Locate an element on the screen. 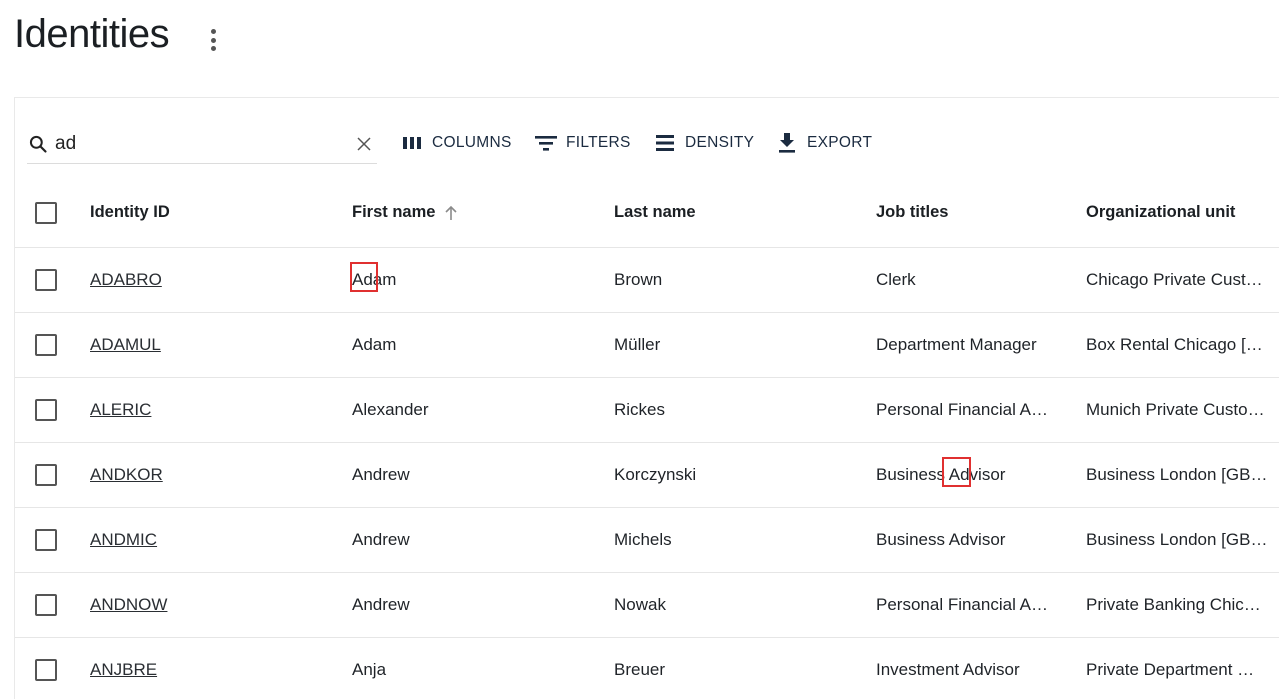 This screenshot has height=699, width=1279. identity-id-link: ANDKOR is located at coordinates (126, 475).